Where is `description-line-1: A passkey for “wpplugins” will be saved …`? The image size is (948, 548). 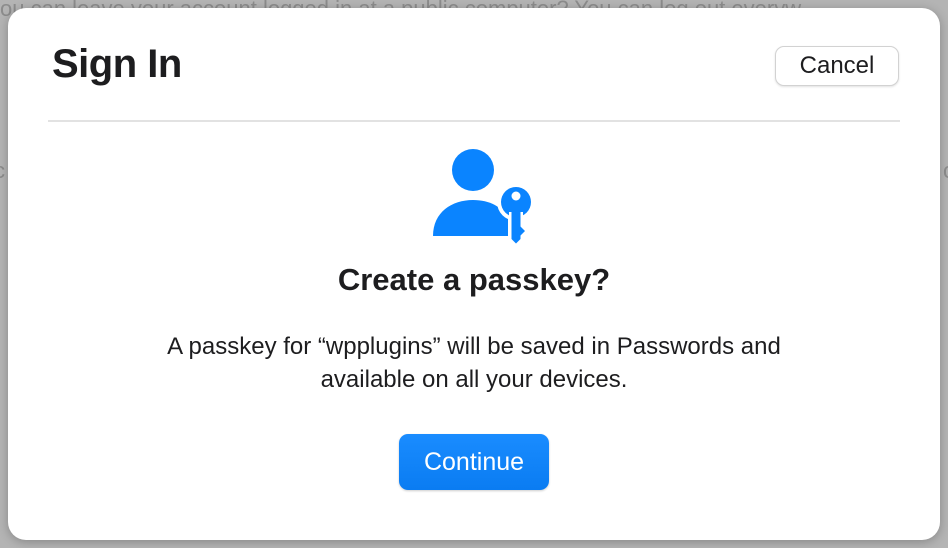
description-line-1: A passkey for “wpplugins” will be saved … is located at coordinates (474, 346).